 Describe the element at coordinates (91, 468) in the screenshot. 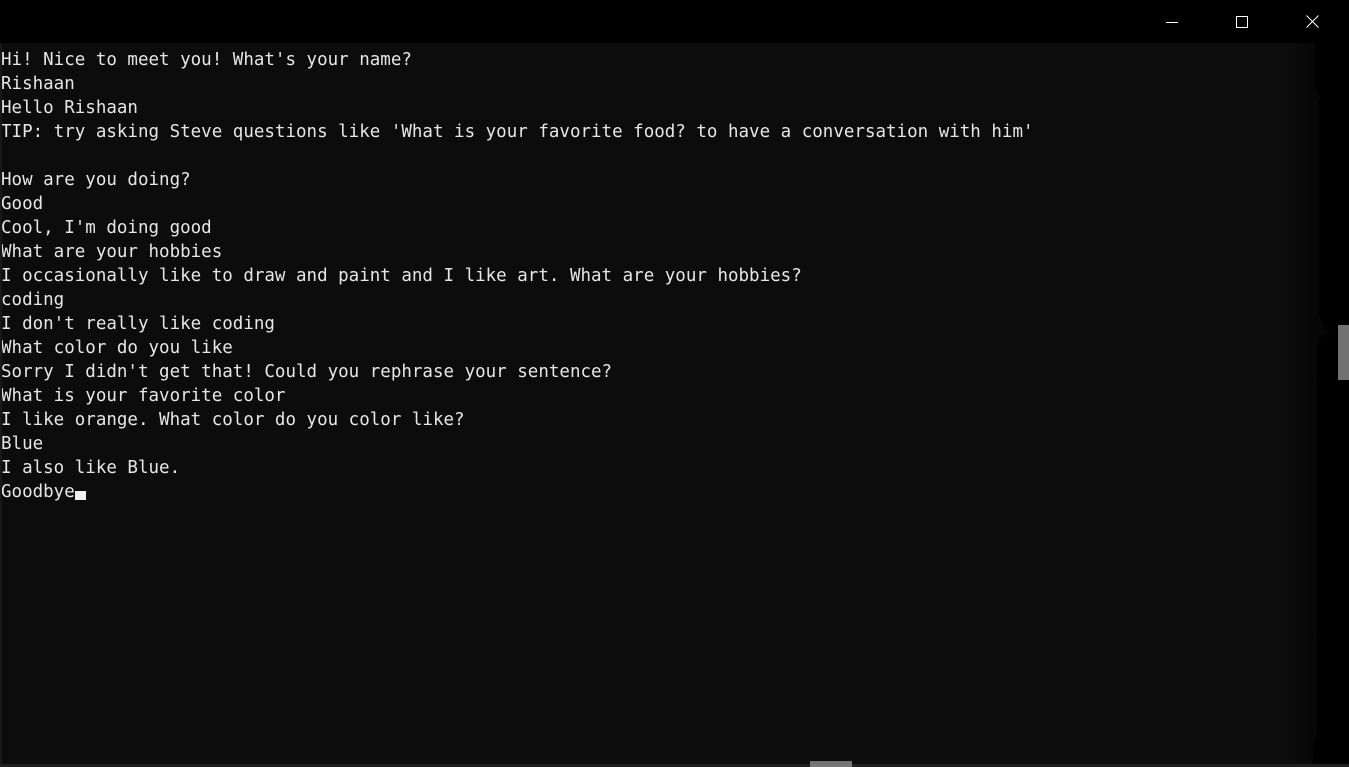

I see `terminal-line: I also like Blue.` at that location.